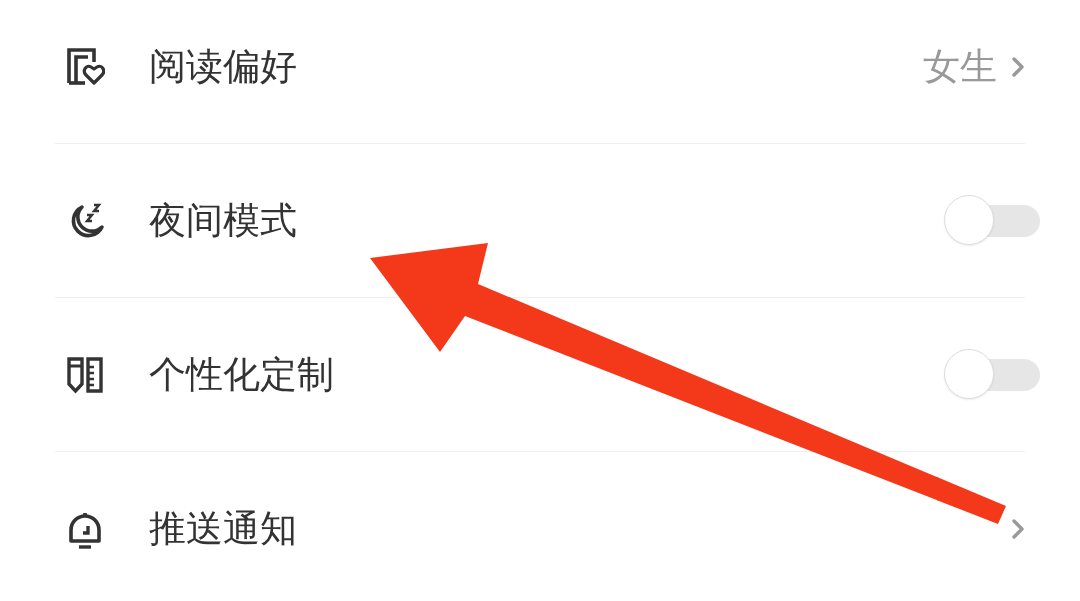 The height and width of the screenshot is (601, 1080). I want to click on book-heart-icon, so click(85, 66).